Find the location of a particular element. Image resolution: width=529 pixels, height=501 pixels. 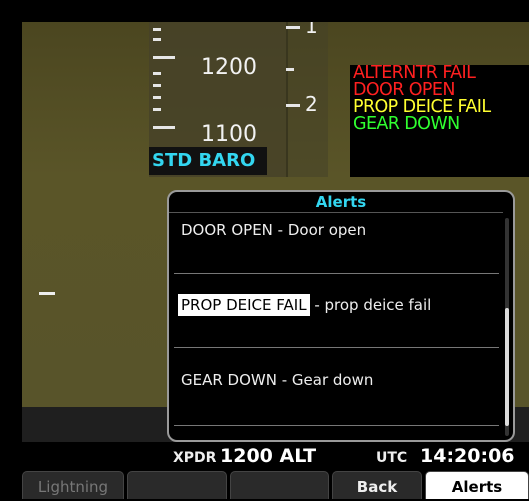

utc-time: 14:20:06 is located at coordinates (467, 456).